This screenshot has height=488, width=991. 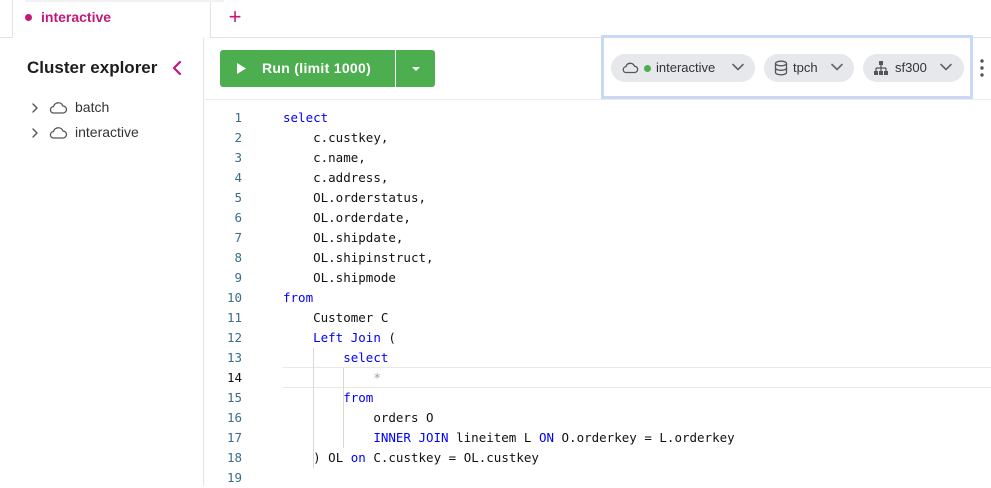 What do you see at coordinates (238, 217) in the screenshot?
I see `line-number: 6` at bounding box center [238, 217].